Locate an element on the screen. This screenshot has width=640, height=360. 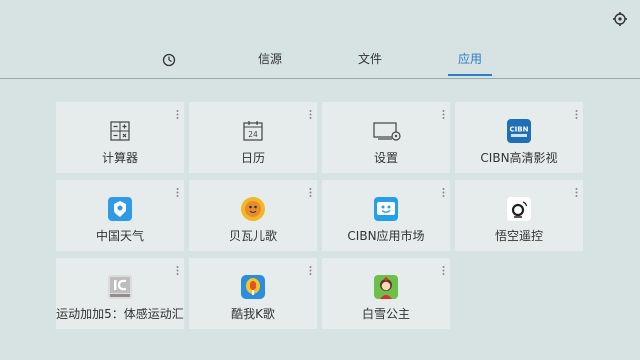
app-tile-wukong-remote: 悟空遥控 is located at coordinates (519, 215).